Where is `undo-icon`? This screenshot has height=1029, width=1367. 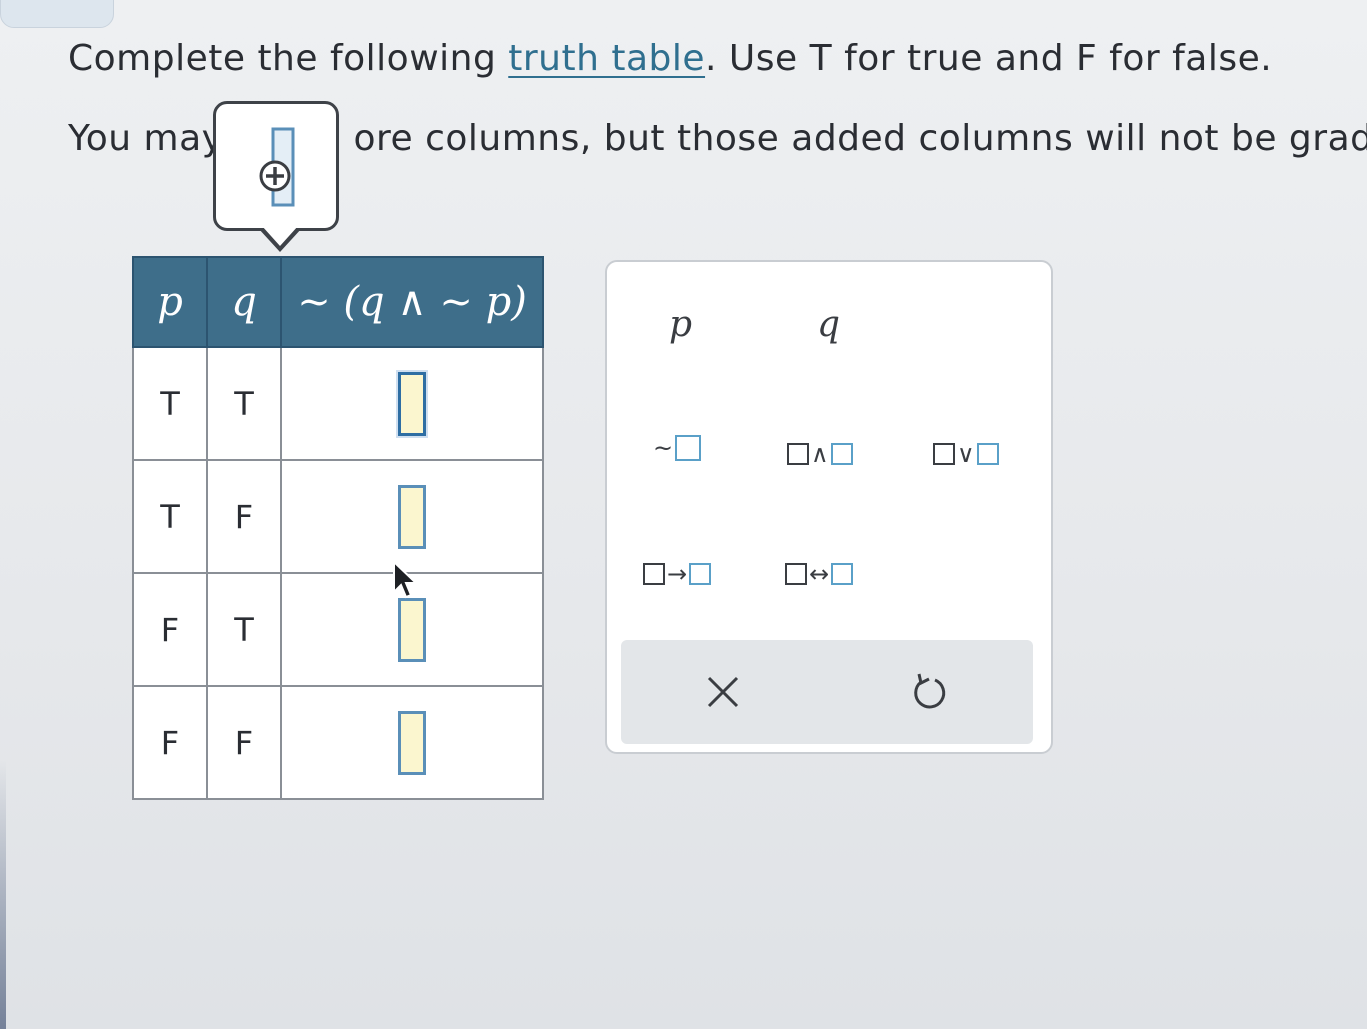
undo-icon is located at coordinates (930, 691).